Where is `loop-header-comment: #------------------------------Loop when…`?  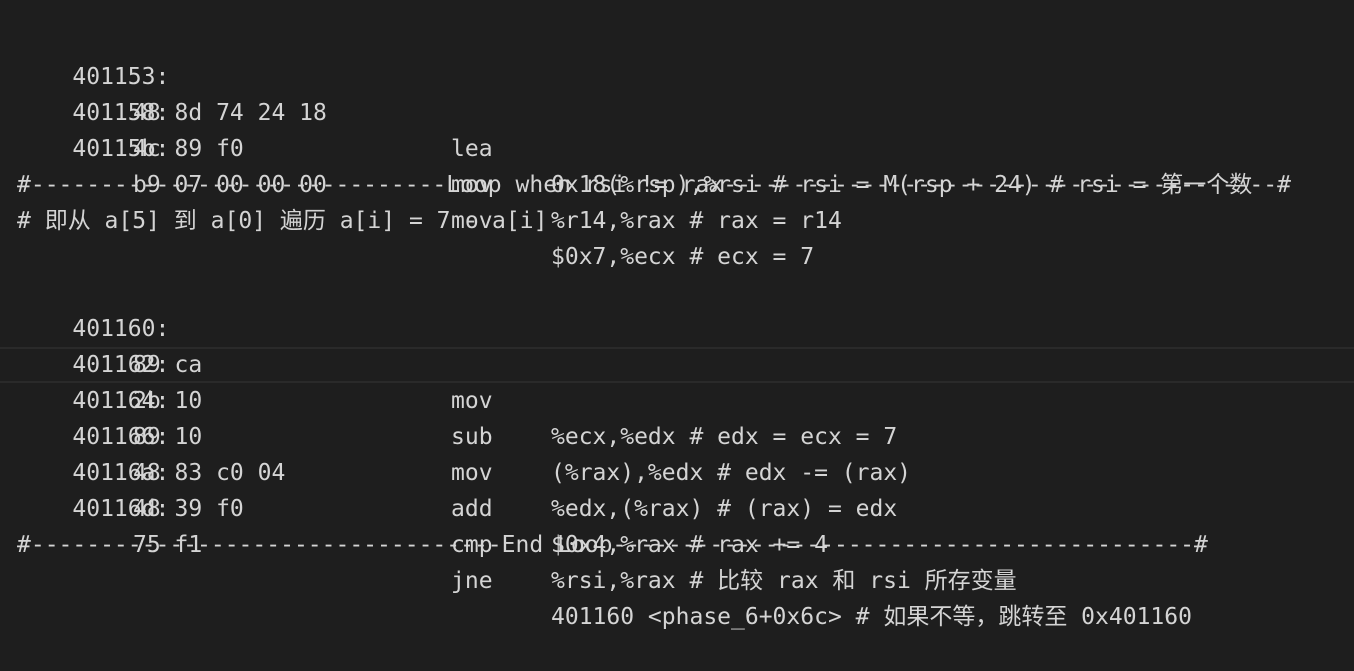
loop-header-comment: #------------------------------Loop when… is located at coordinates (676, 185).